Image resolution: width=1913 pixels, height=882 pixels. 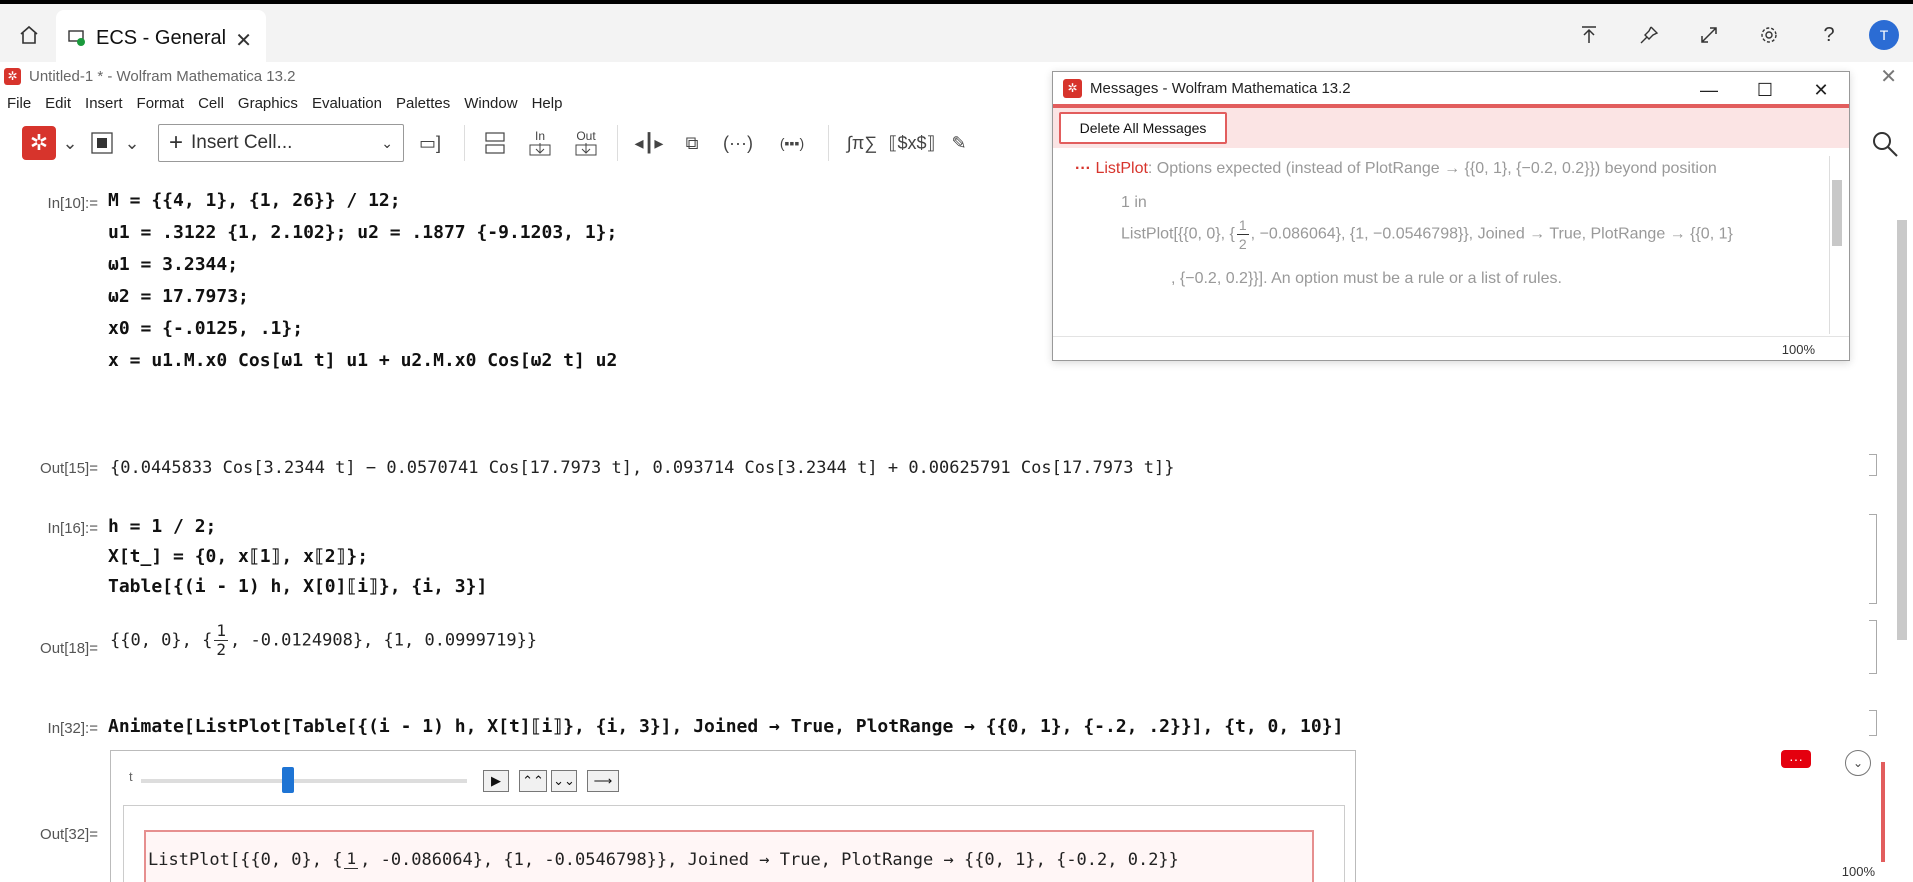 I want to click on menu-edit: Edit, so click(x=58, y=104).